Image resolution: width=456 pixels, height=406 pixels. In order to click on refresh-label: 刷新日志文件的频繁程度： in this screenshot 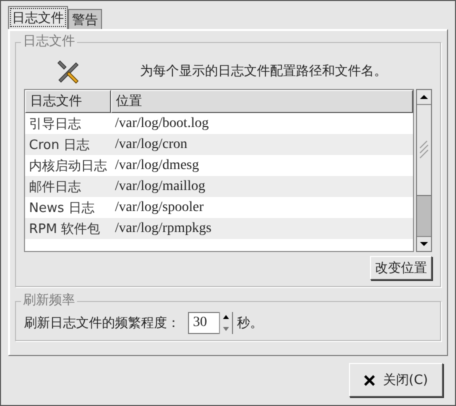, I will do `click(102, 323)`.